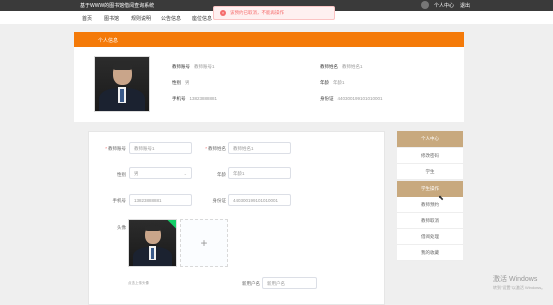 This screenshot has width=553, height=305. What do you see at coordinates (111, 18) in the screenshot?
I see `nav-item-library: 图书馆` at bounding box center [111, 18].